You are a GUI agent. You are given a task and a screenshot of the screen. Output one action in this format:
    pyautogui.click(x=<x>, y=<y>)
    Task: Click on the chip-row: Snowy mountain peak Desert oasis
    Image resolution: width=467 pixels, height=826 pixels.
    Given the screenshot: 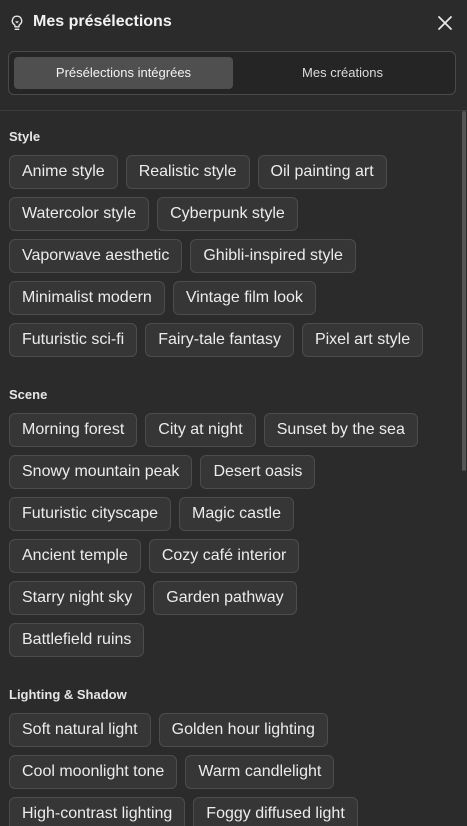 What is the action you would take?
    pyautogui.click(x=162, y=472)
    